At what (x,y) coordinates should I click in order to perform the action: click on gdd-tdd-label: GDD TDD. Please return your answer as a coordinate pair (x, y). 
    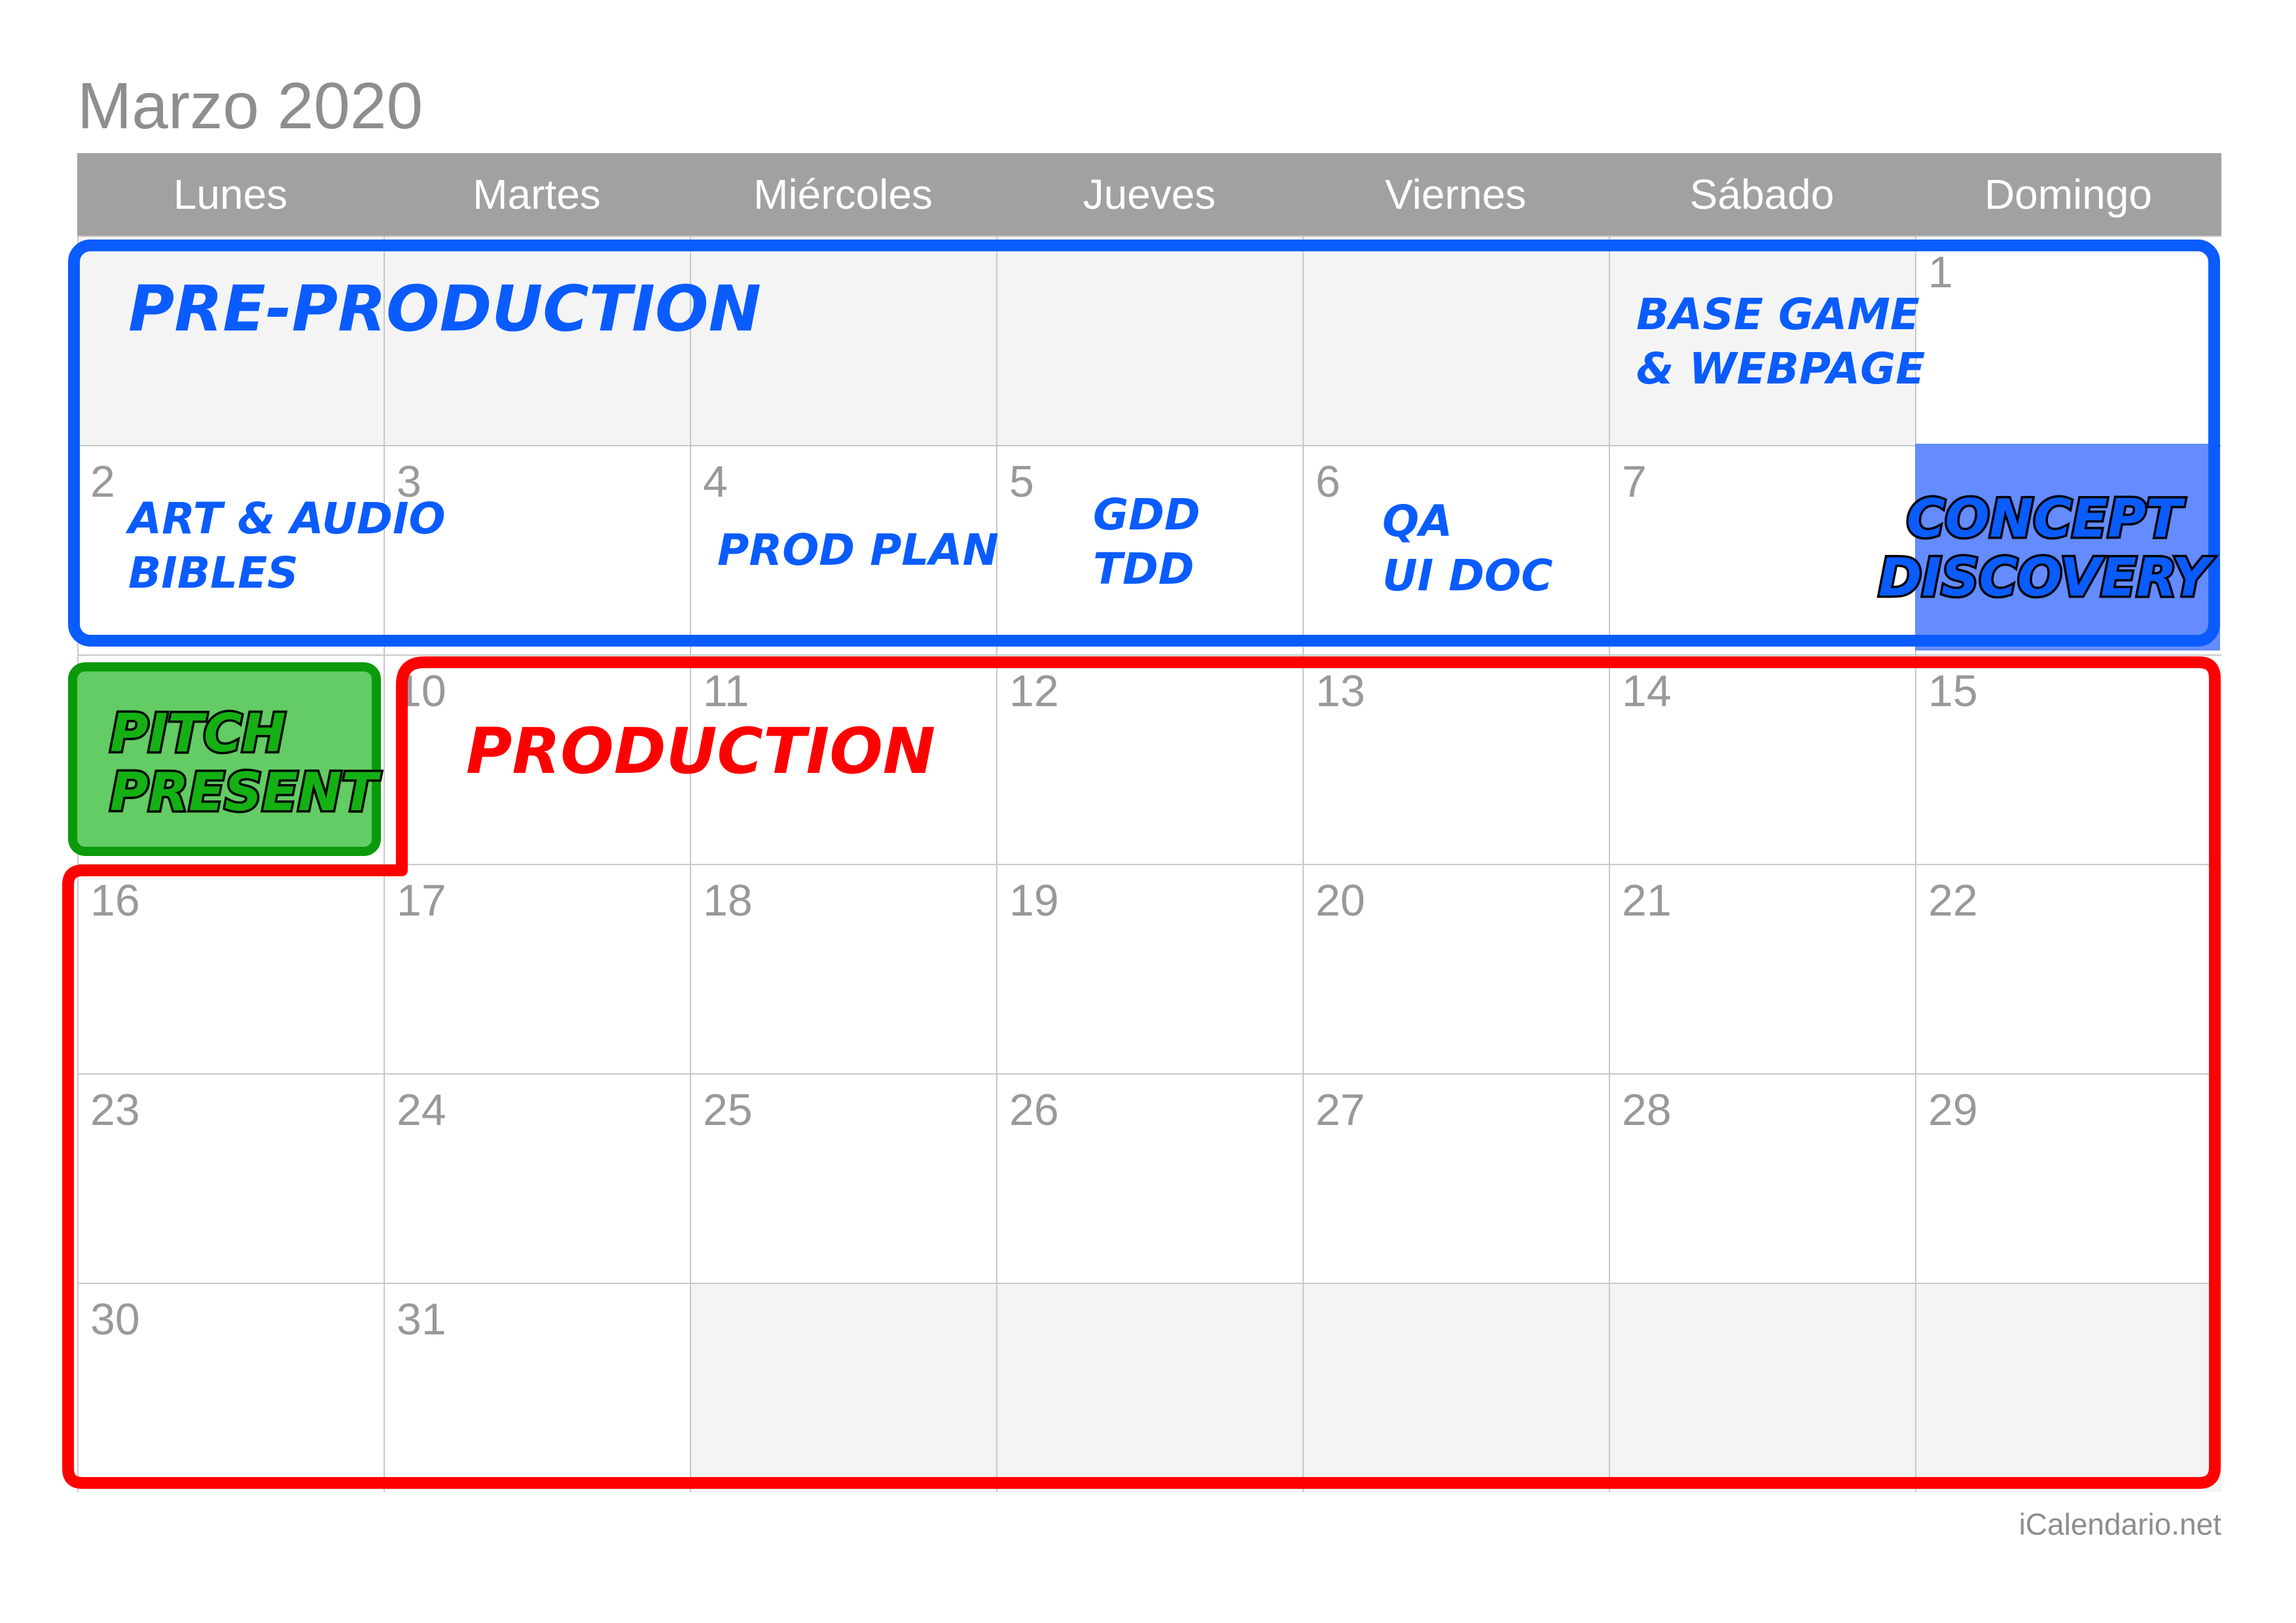
    Looking at the image, I should click on (1146, 542).